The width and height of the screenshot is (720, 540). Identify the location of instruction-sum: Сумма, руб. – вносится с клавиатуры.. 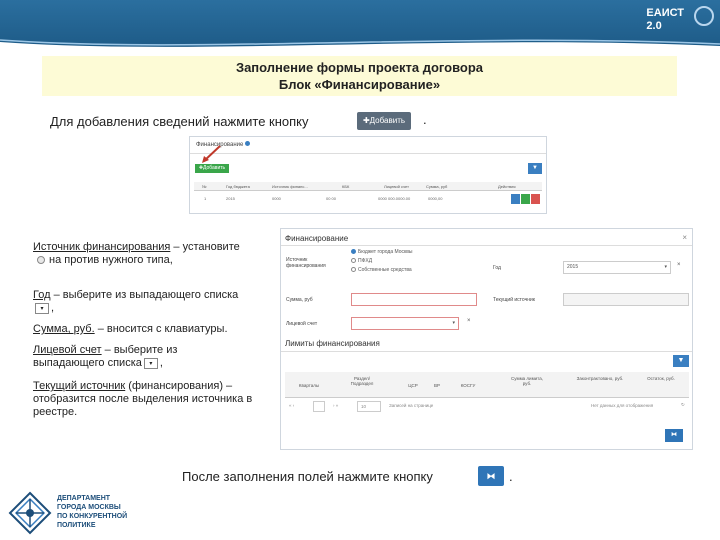
(130, 329).